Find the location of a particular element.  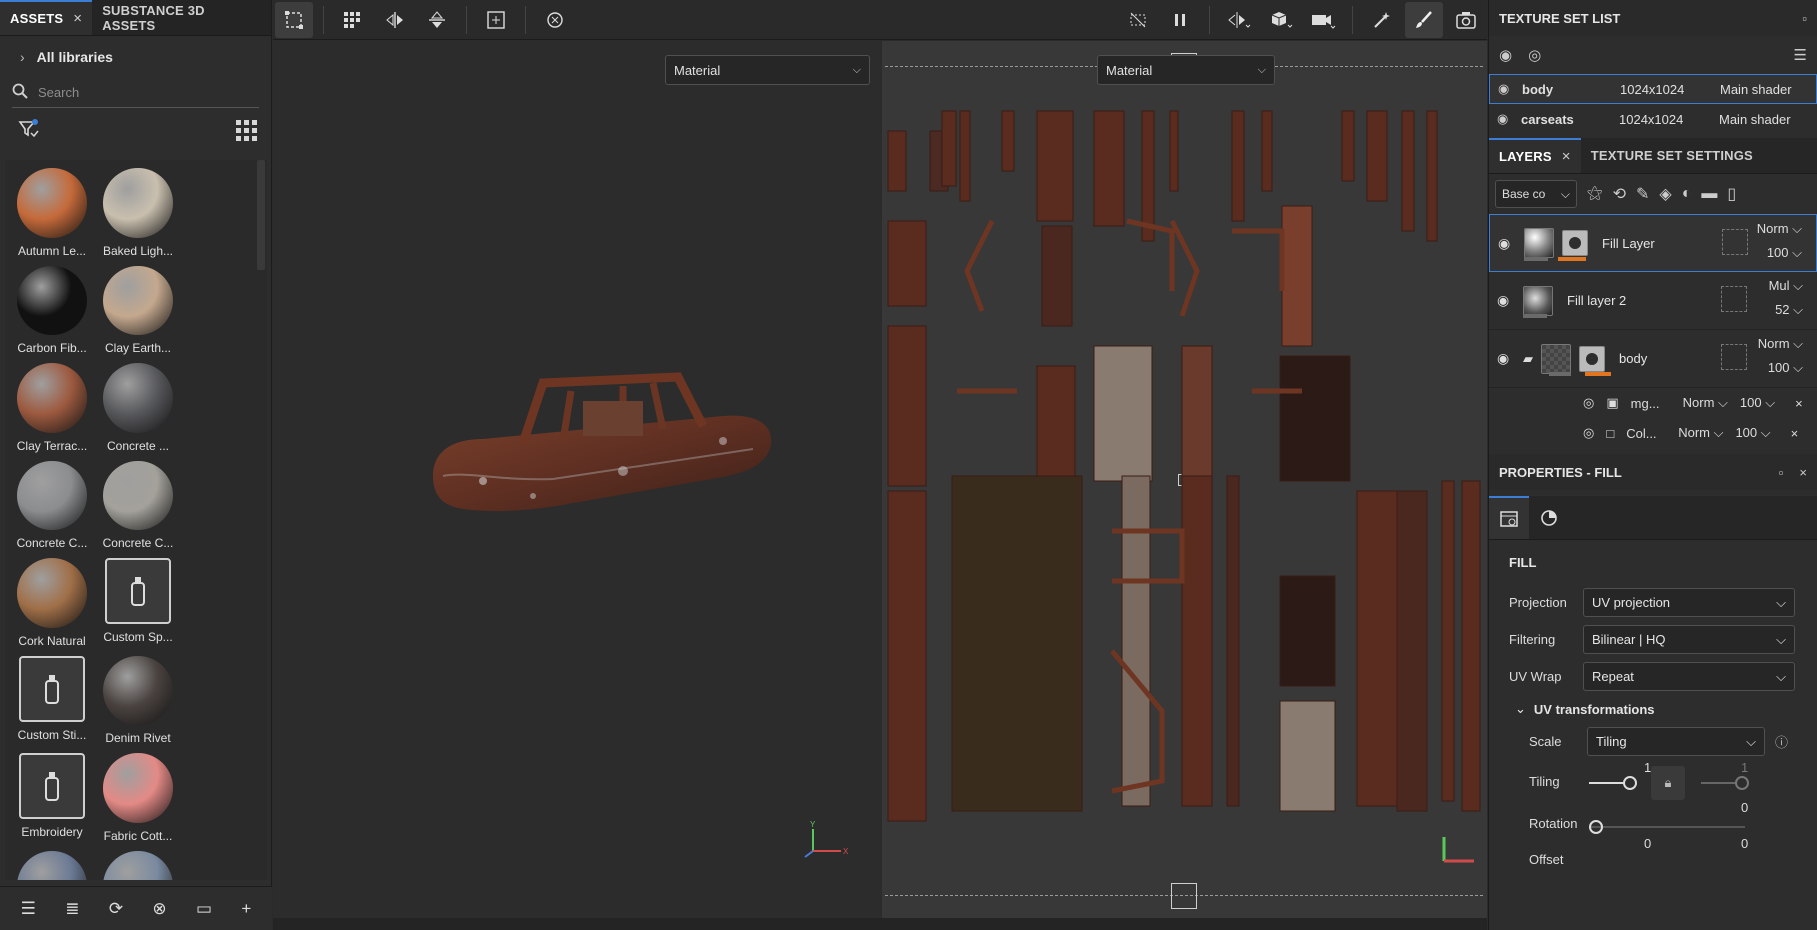

menu-icon: ☰ is located at coordinates (1800, 55).